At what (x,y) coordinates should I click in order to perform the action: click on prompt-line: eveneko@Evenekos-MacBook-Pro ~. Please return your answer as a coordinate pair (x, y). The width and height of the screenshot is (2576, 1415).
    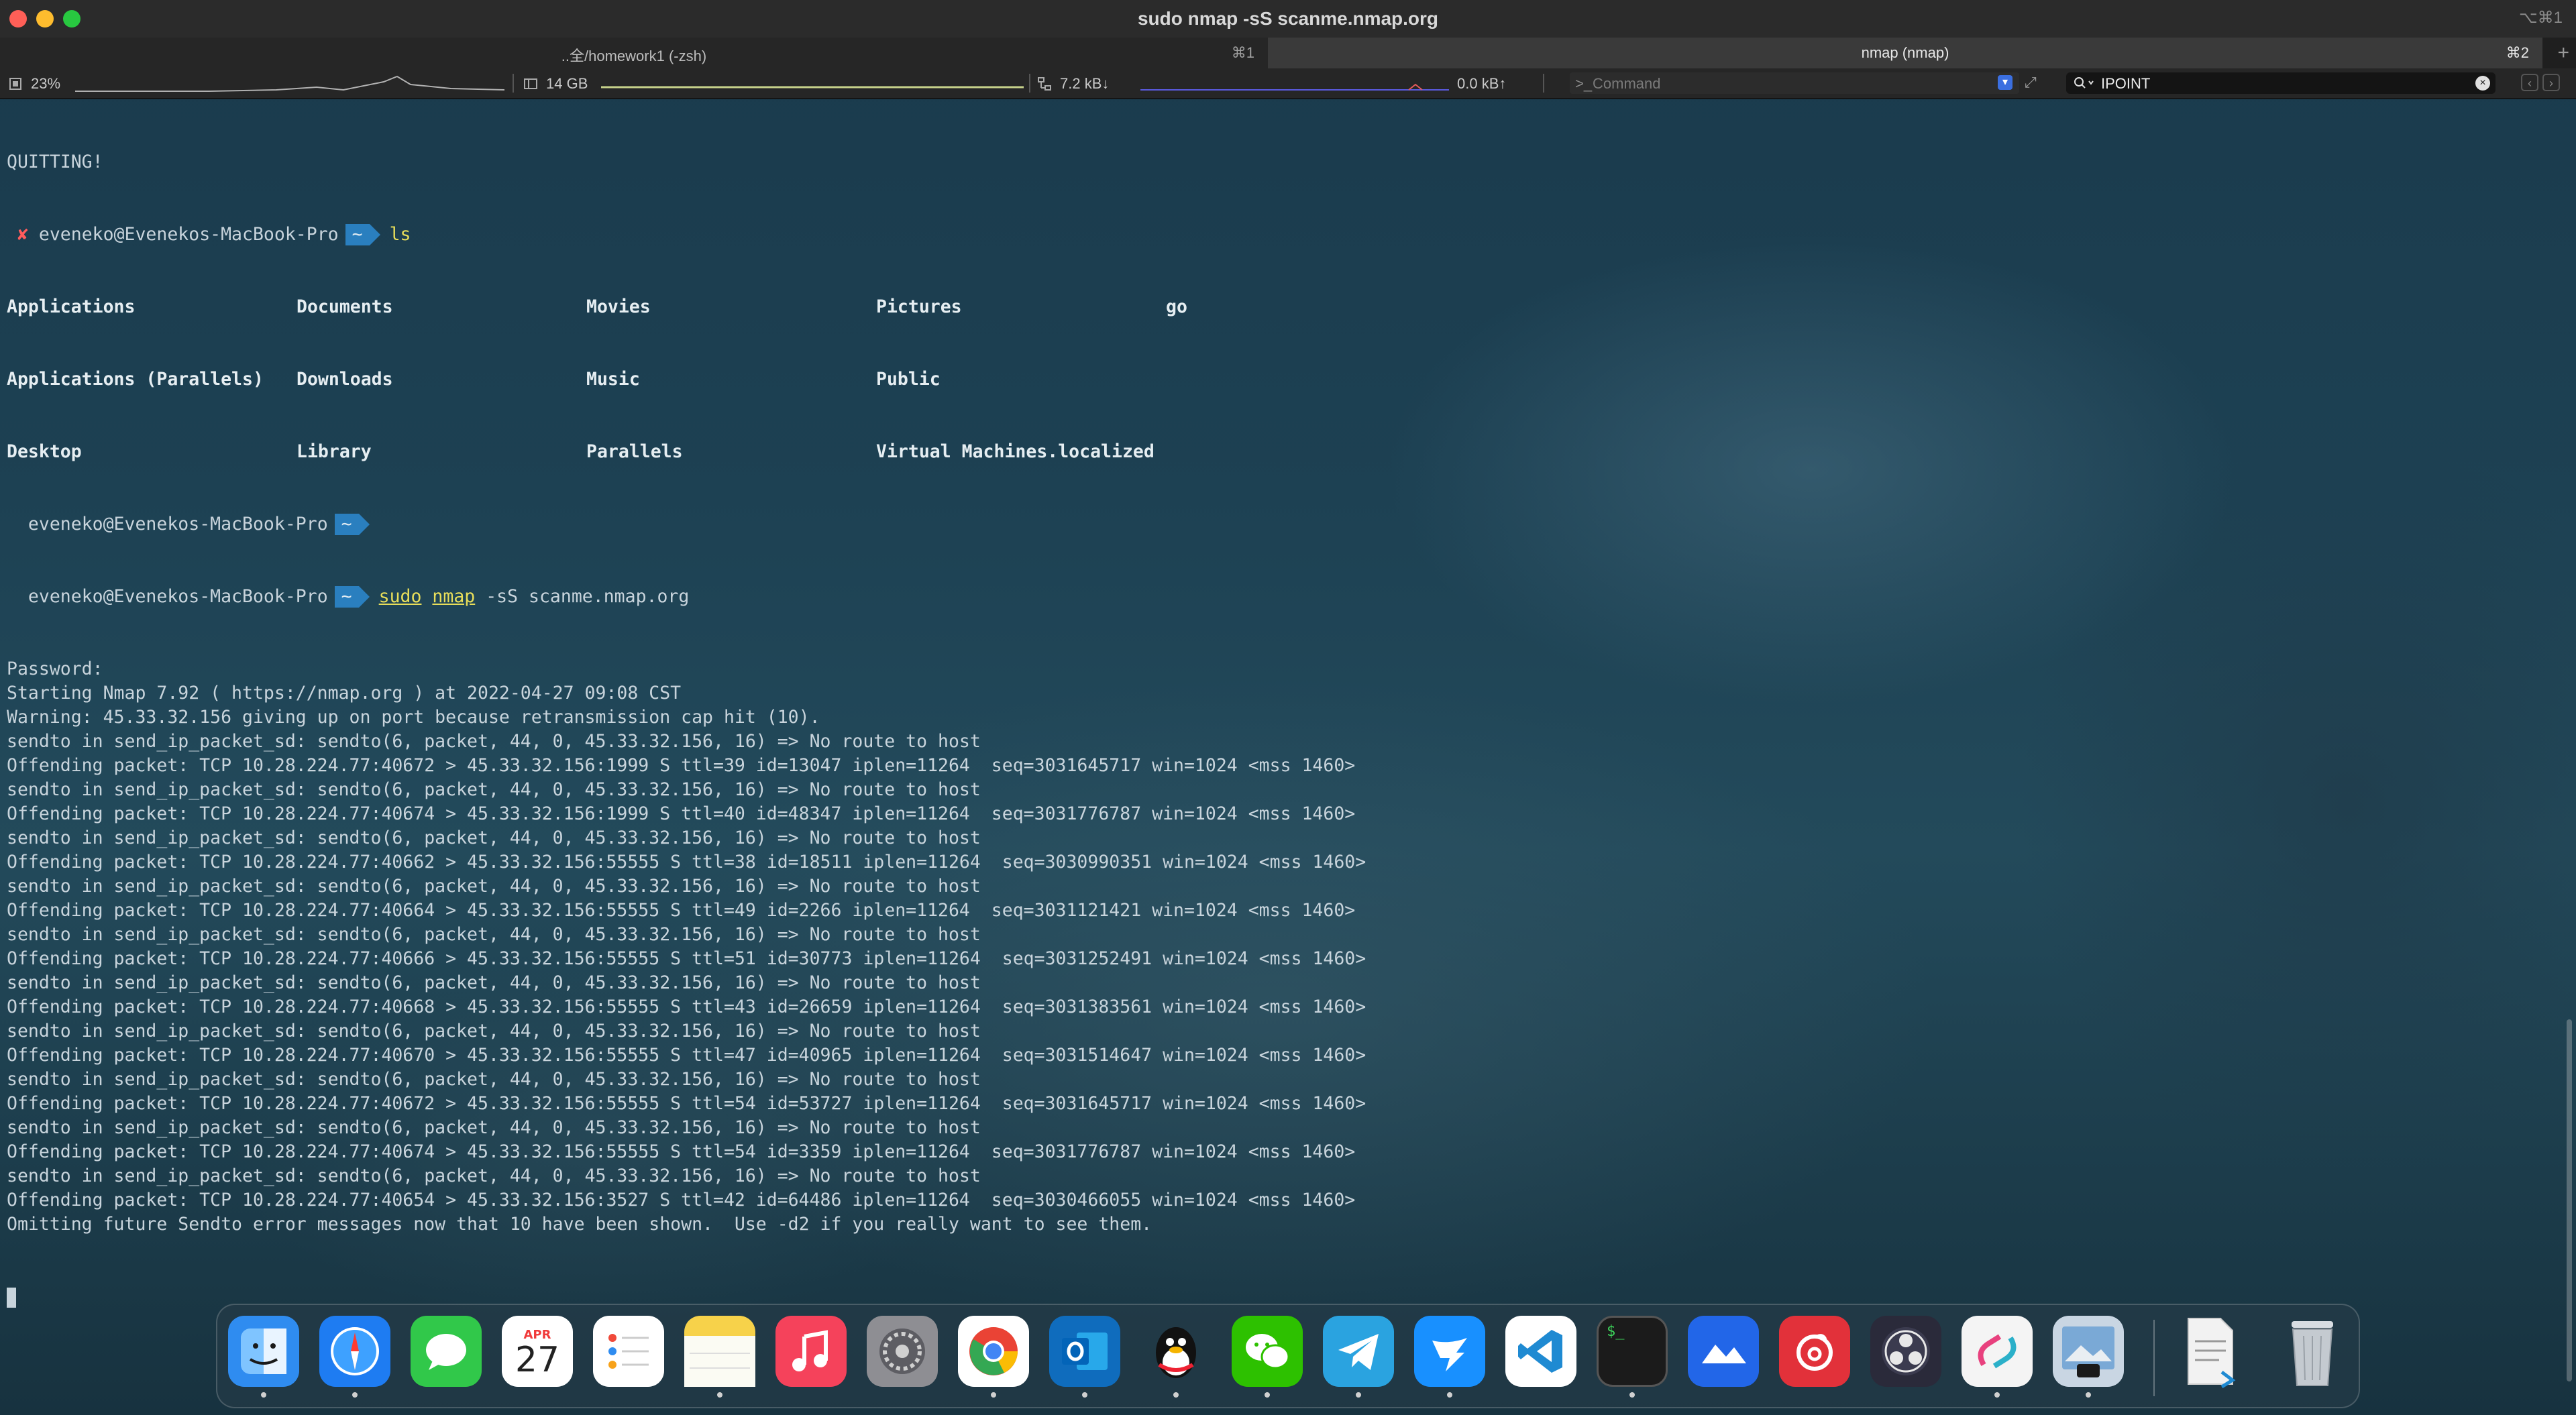
    Looking at the image, I should click on (1281, 524).